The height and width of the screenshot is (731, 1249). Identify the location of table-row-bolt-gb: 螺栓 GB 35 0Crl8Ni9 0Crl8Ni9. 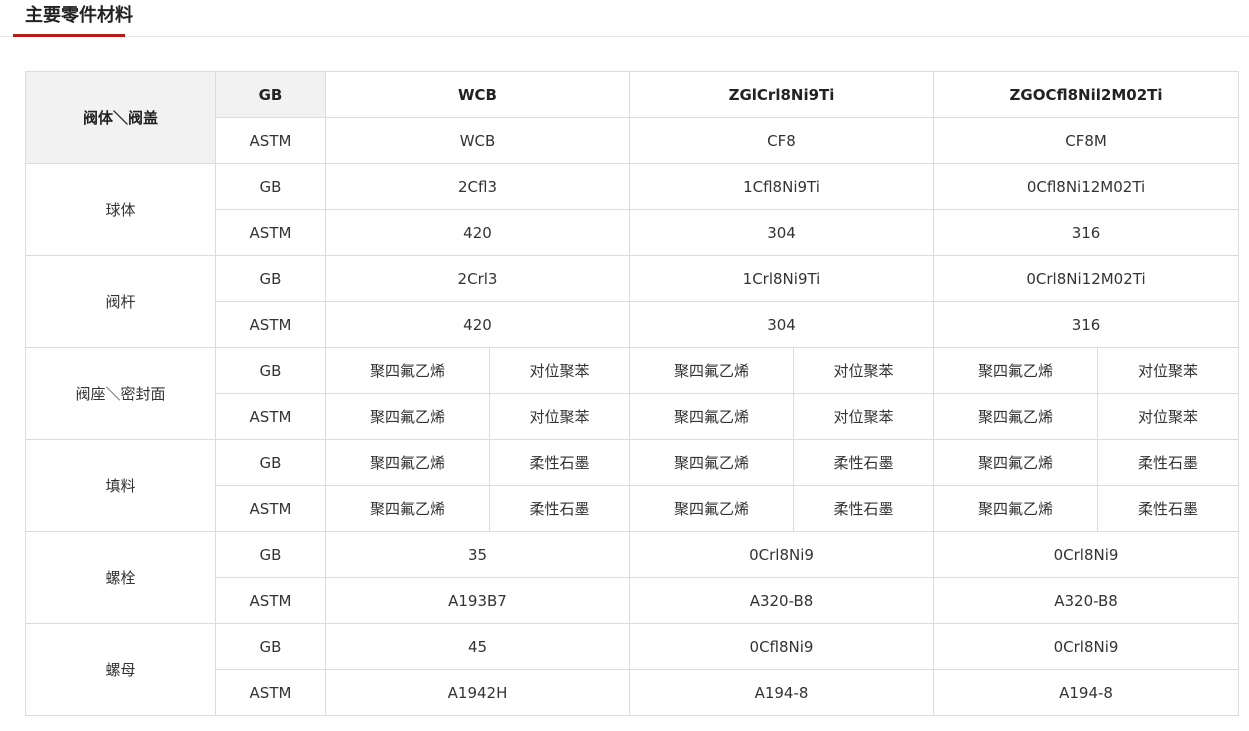
(632, 577).